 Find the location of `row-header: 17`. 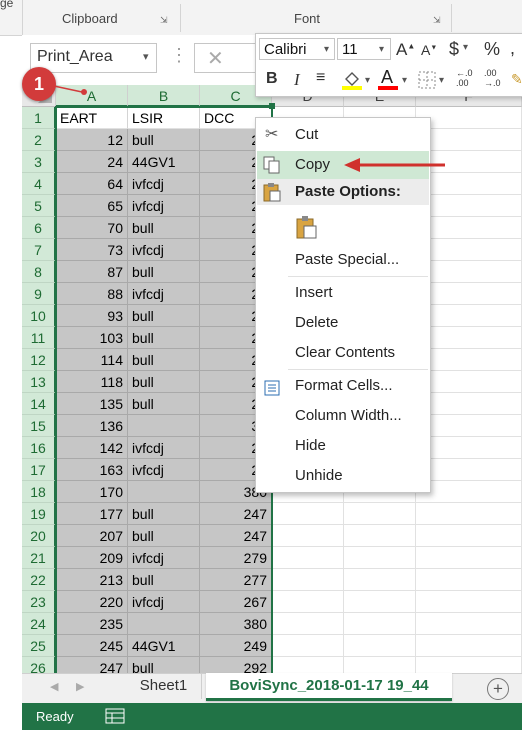

row-header: 17 is located at coordinates (39, 470).